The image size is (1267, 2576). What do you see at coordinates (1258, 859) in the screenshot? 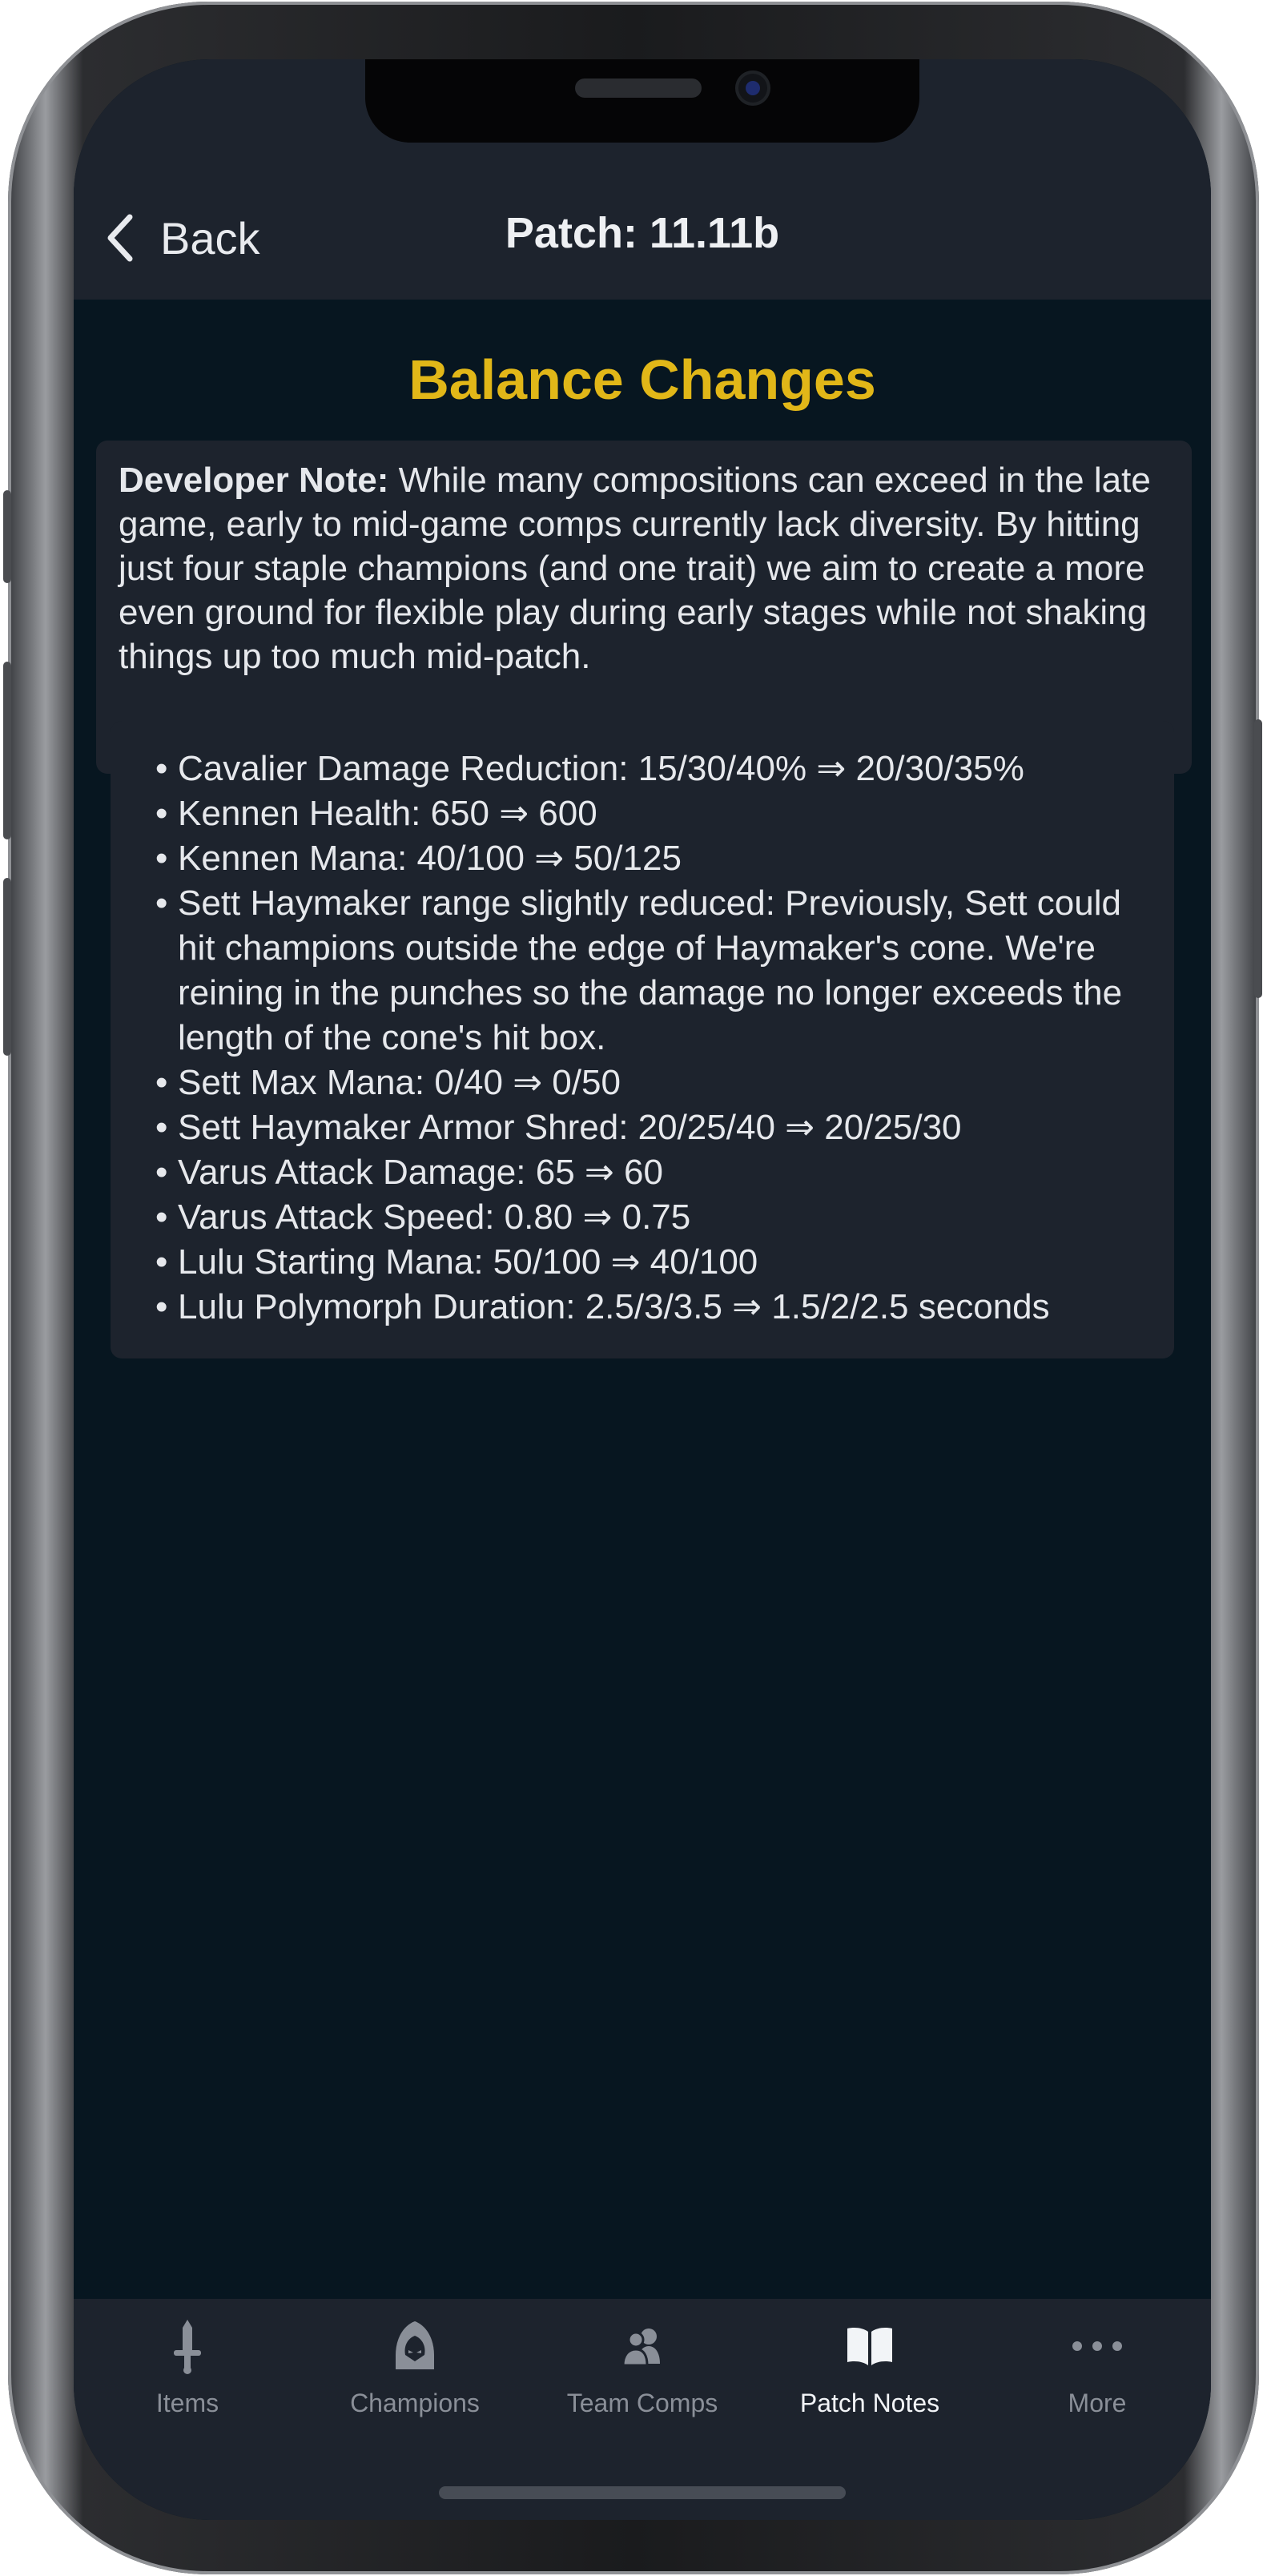
I see `power-button` at bounding box center [1258, 859].